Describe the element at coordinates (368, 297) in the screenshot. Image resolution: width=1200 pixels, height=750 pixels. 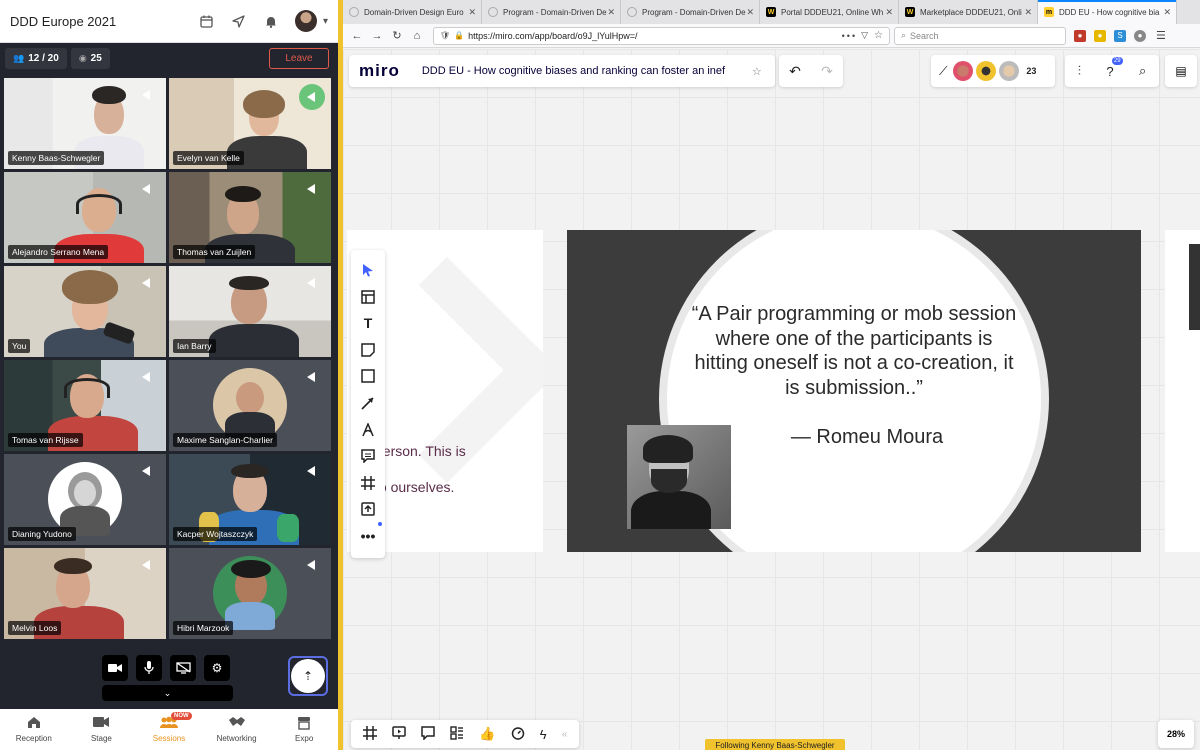
I see `templates-icon` at that location.